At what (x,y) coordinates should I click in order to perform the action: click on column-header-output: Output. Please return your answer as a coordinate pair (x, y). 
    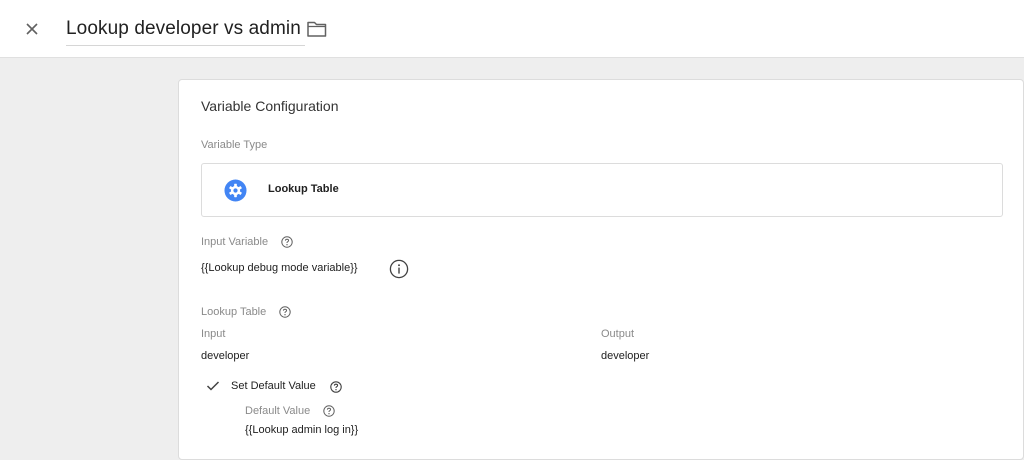
    Looking at the image, I should click on (618, 334).